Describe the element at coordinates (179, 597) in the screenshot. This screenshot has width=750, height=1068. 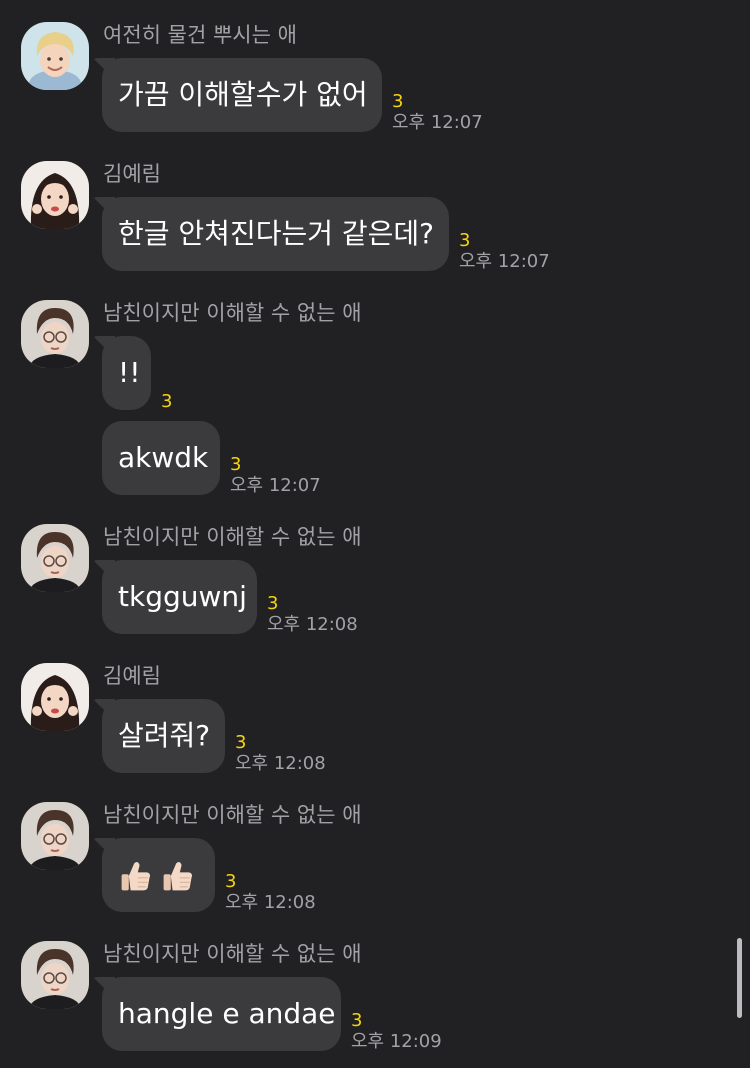
I see `message-bubble: tkgguwnj` at that location.